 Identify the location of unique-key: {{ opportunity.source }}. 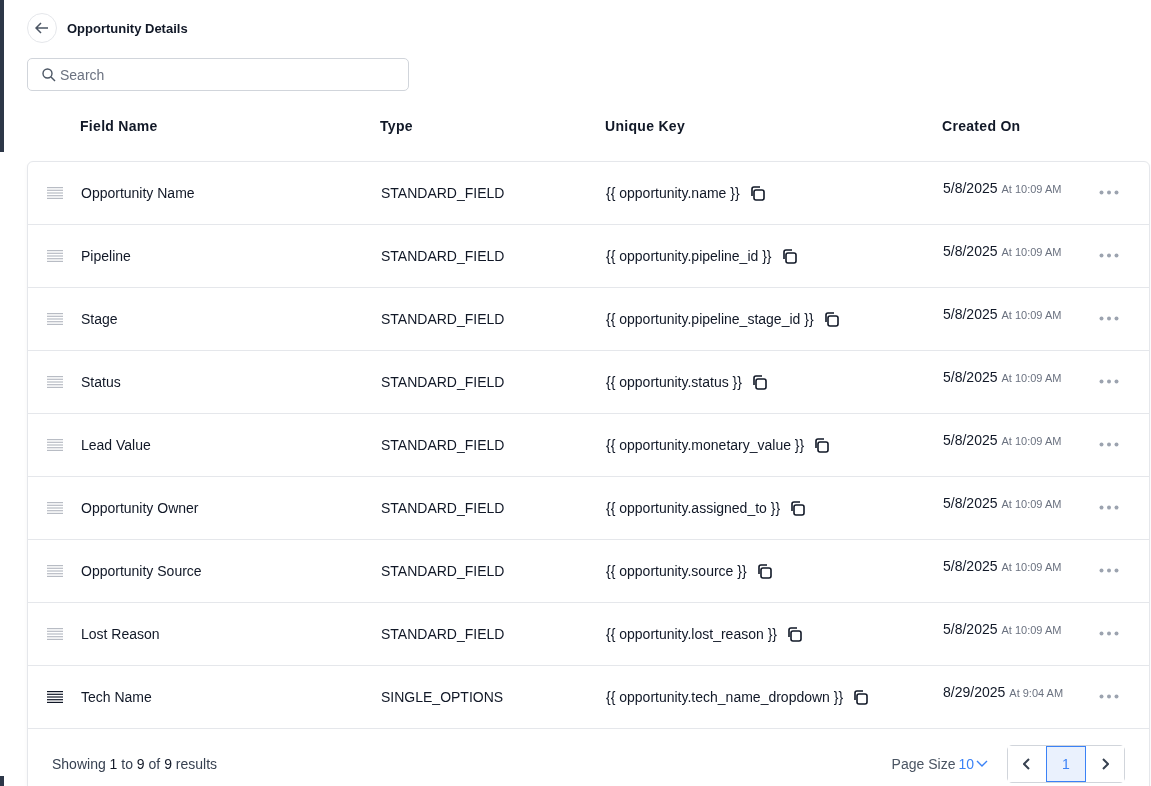
(676, 571).